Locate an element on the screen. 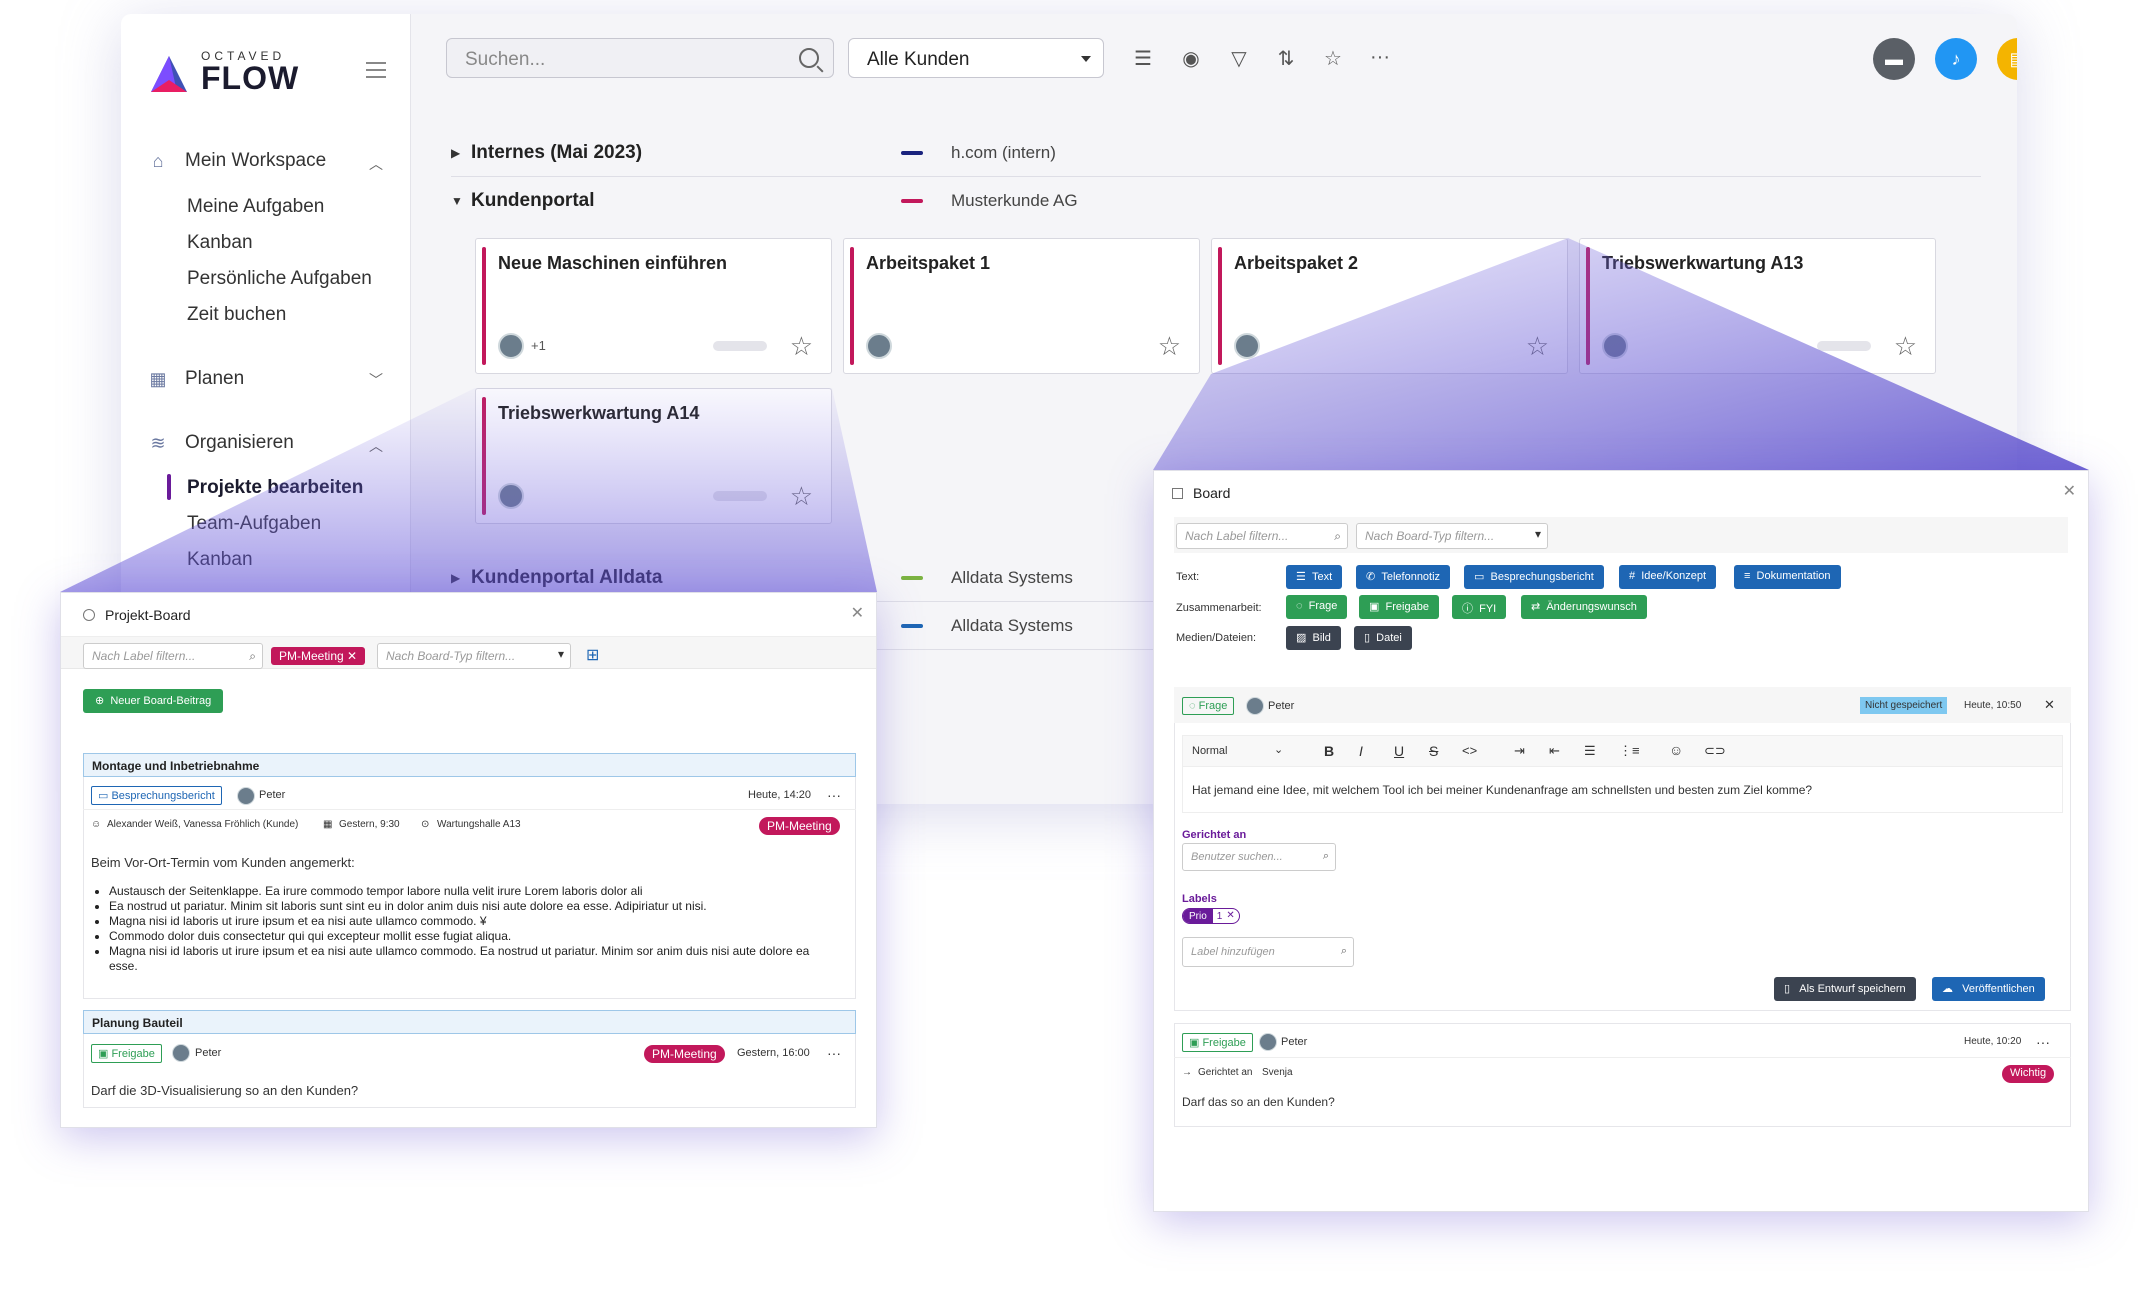  directed-target: Svenja is located at coordinates (1277, 1072).